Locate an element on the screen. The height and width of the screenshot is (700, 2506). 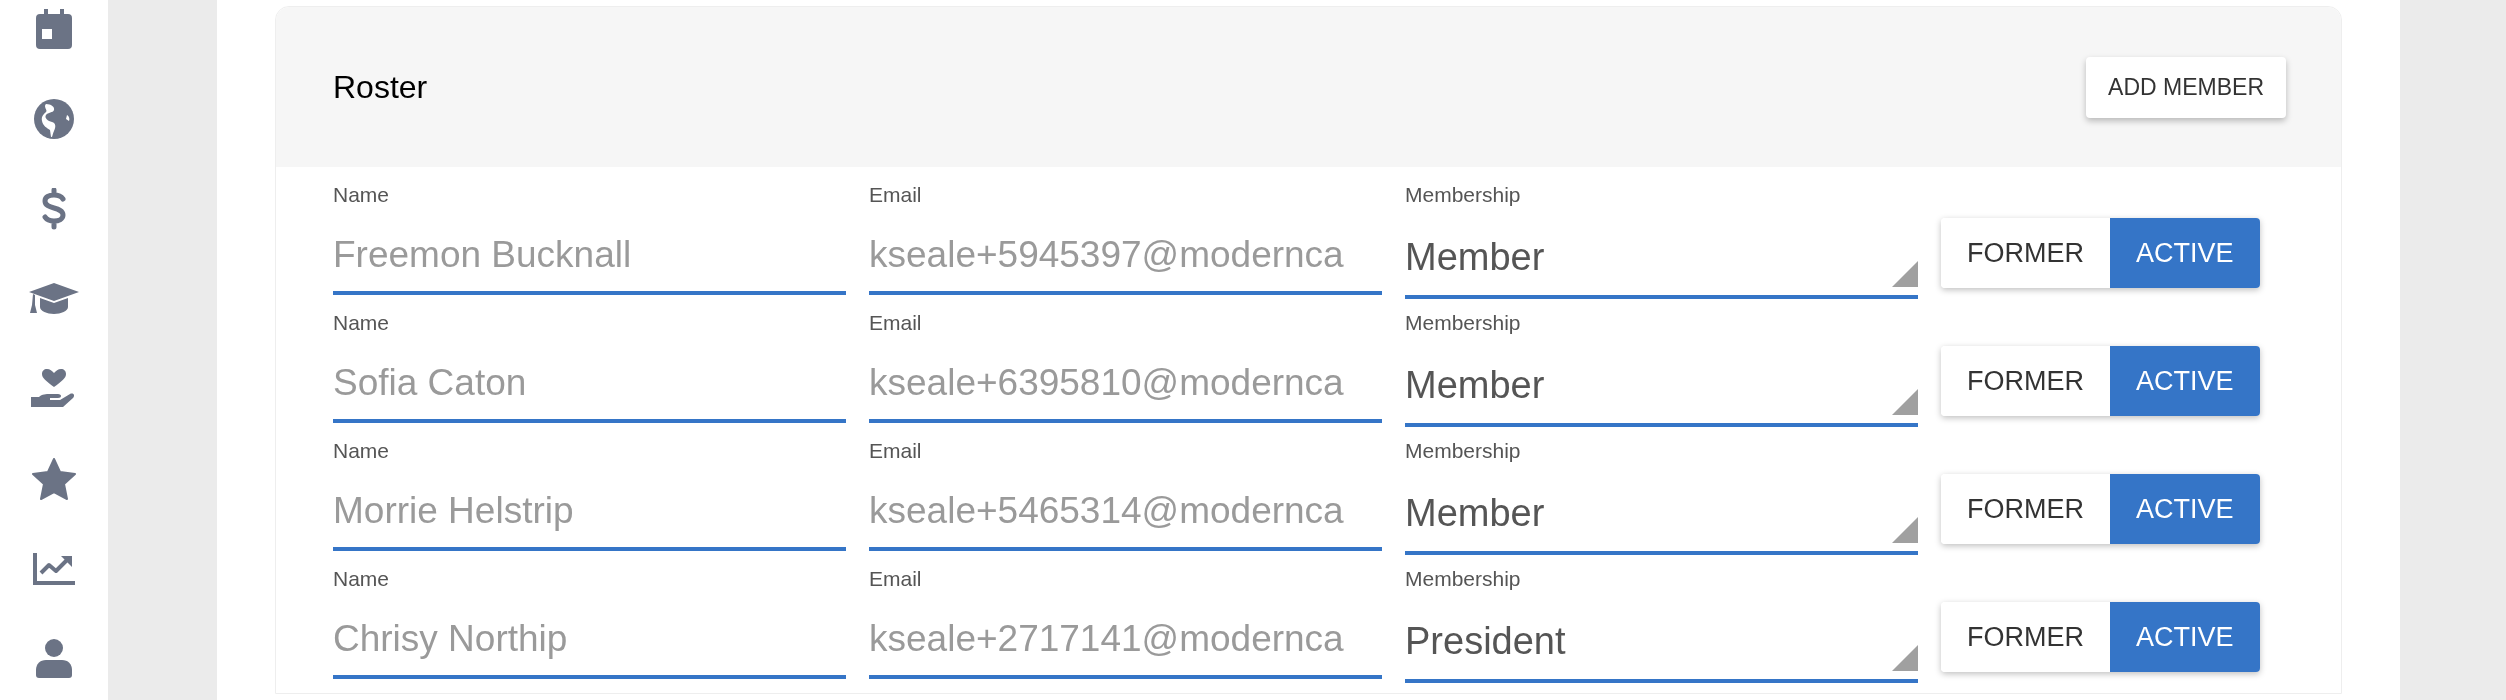
email-field: kseale+6395810@modernca is located at coordinates (1125, 380).